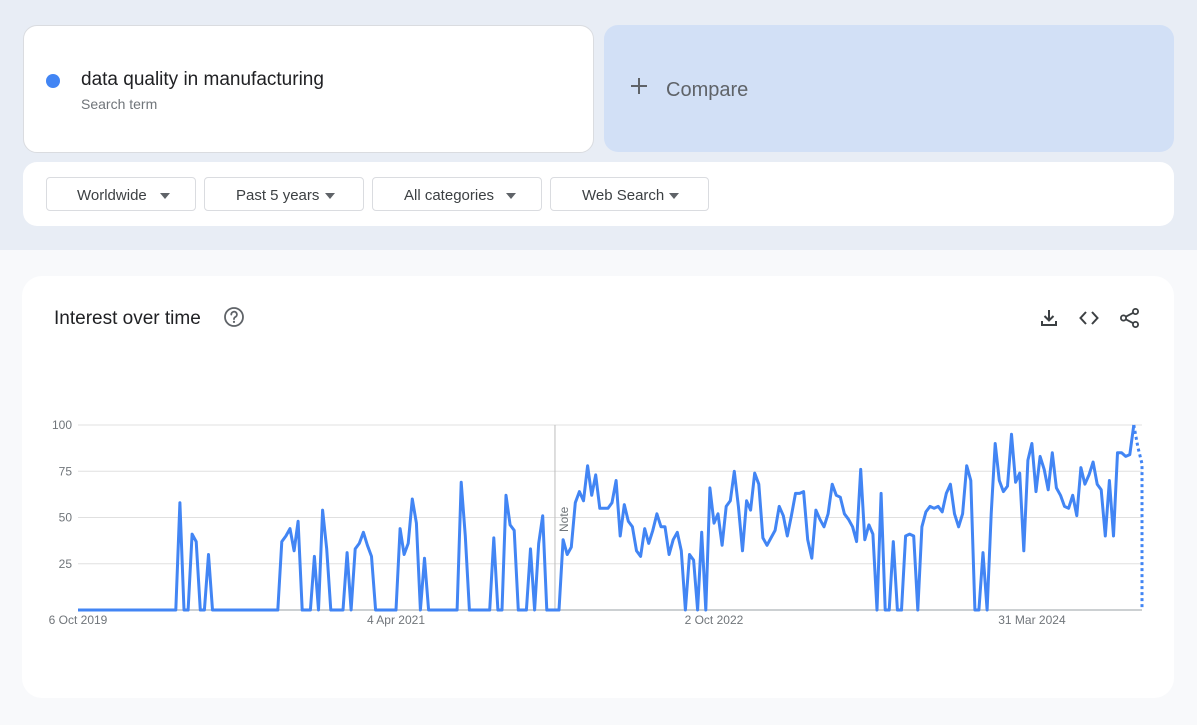 The image size is (1197, 725). Describe the element at coordinates (112, 195) in the screenshot. I see `location-filter-label: Worldwide` at that location.